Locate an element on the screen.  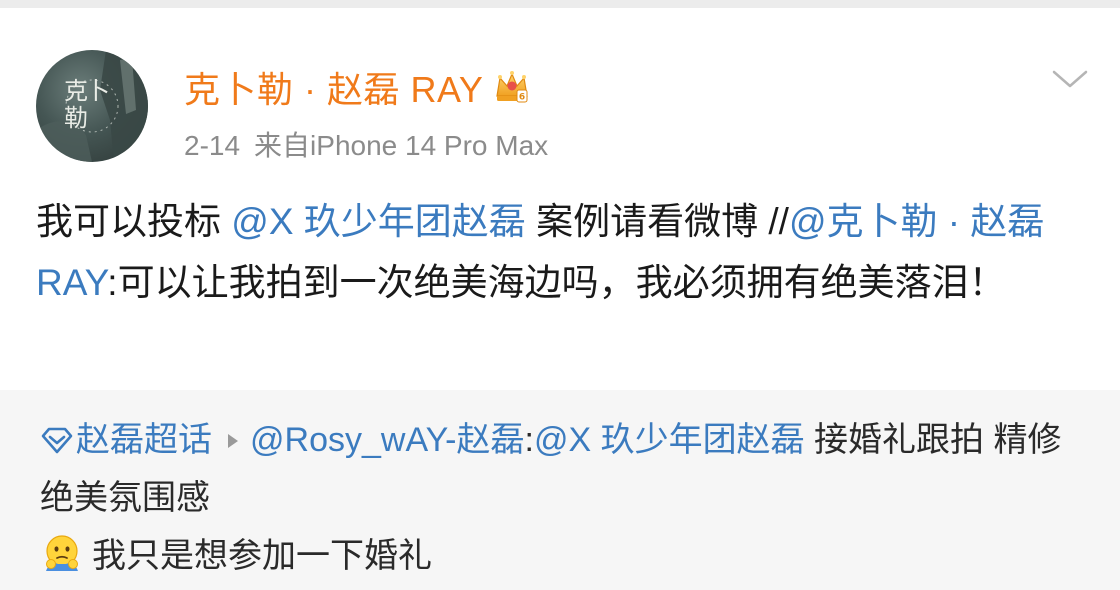
post-meta: 2-14 来自iPhone 14 Pro Max is located at coordinates (366, 144).